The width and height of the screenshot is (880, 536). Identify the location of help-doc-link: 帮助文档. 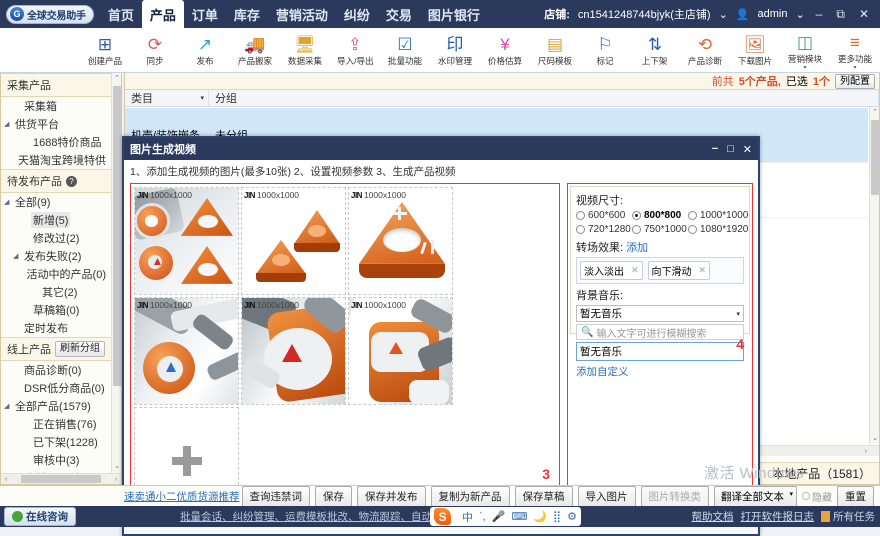
(713, 516).